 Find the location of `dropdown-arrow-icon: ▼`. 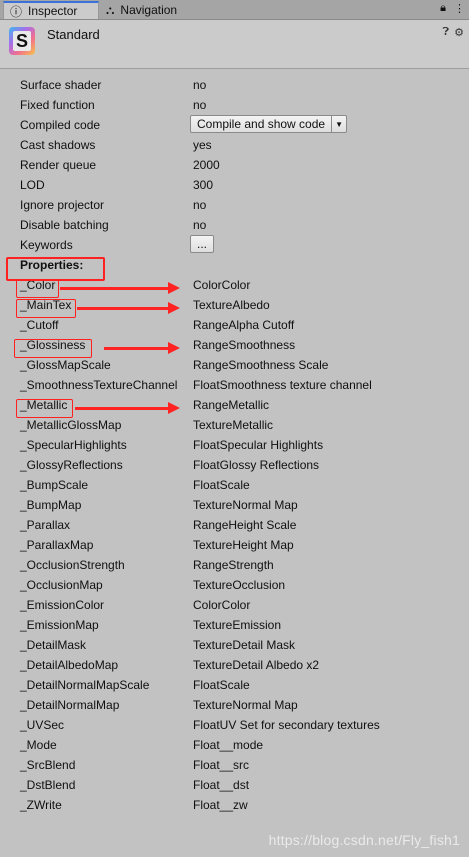

dropdown-arrow-icon: ▼ is located at coordinates (338, 124).